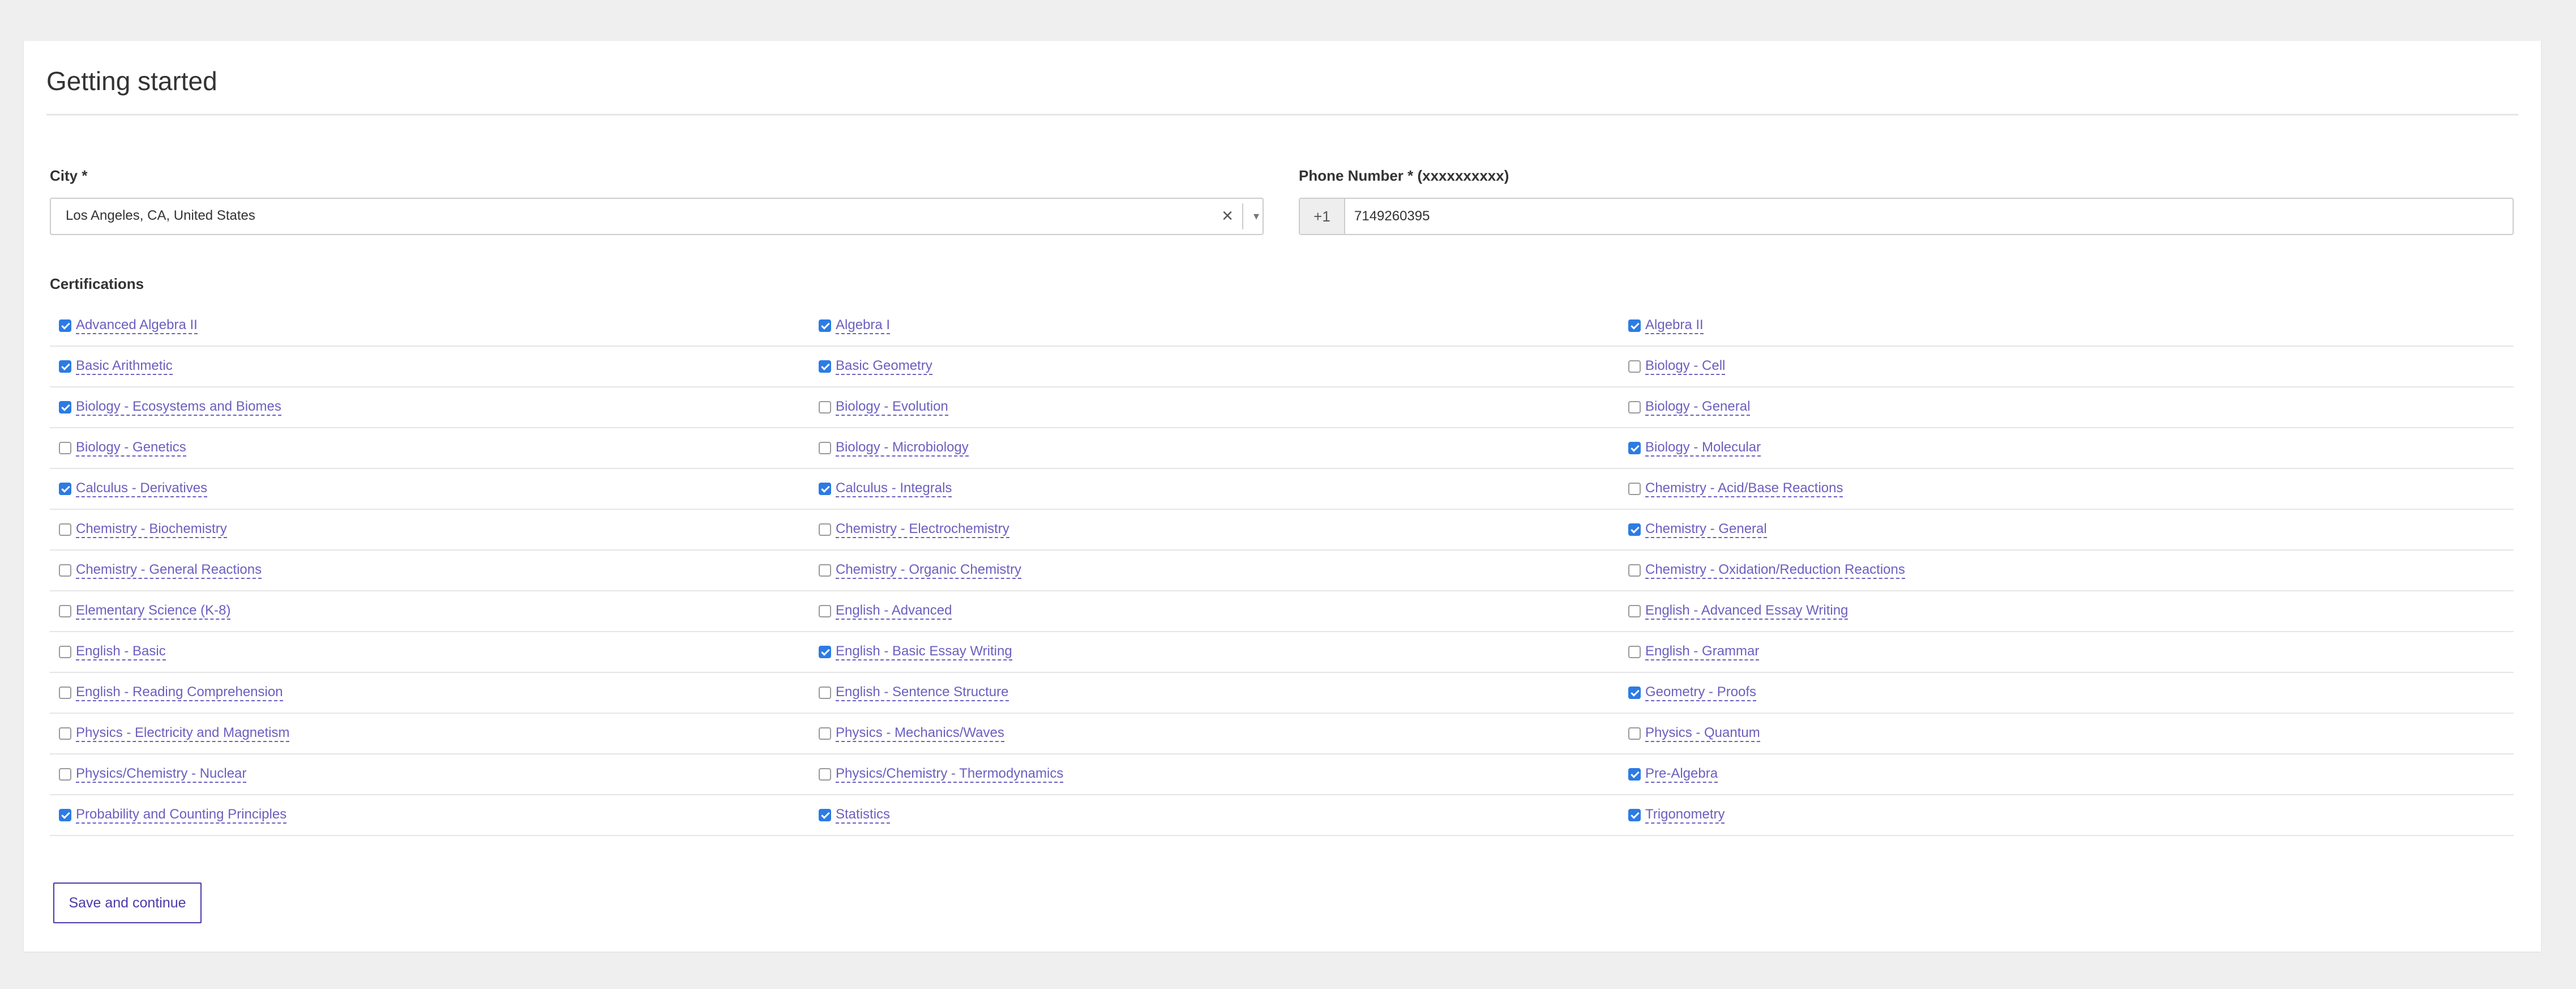 This screenshot has height=989, width=2576. Describe the element at coordinates (169, 570) in the screenshot. I see `certification-label: Chemistry - General Reactions` at that location.